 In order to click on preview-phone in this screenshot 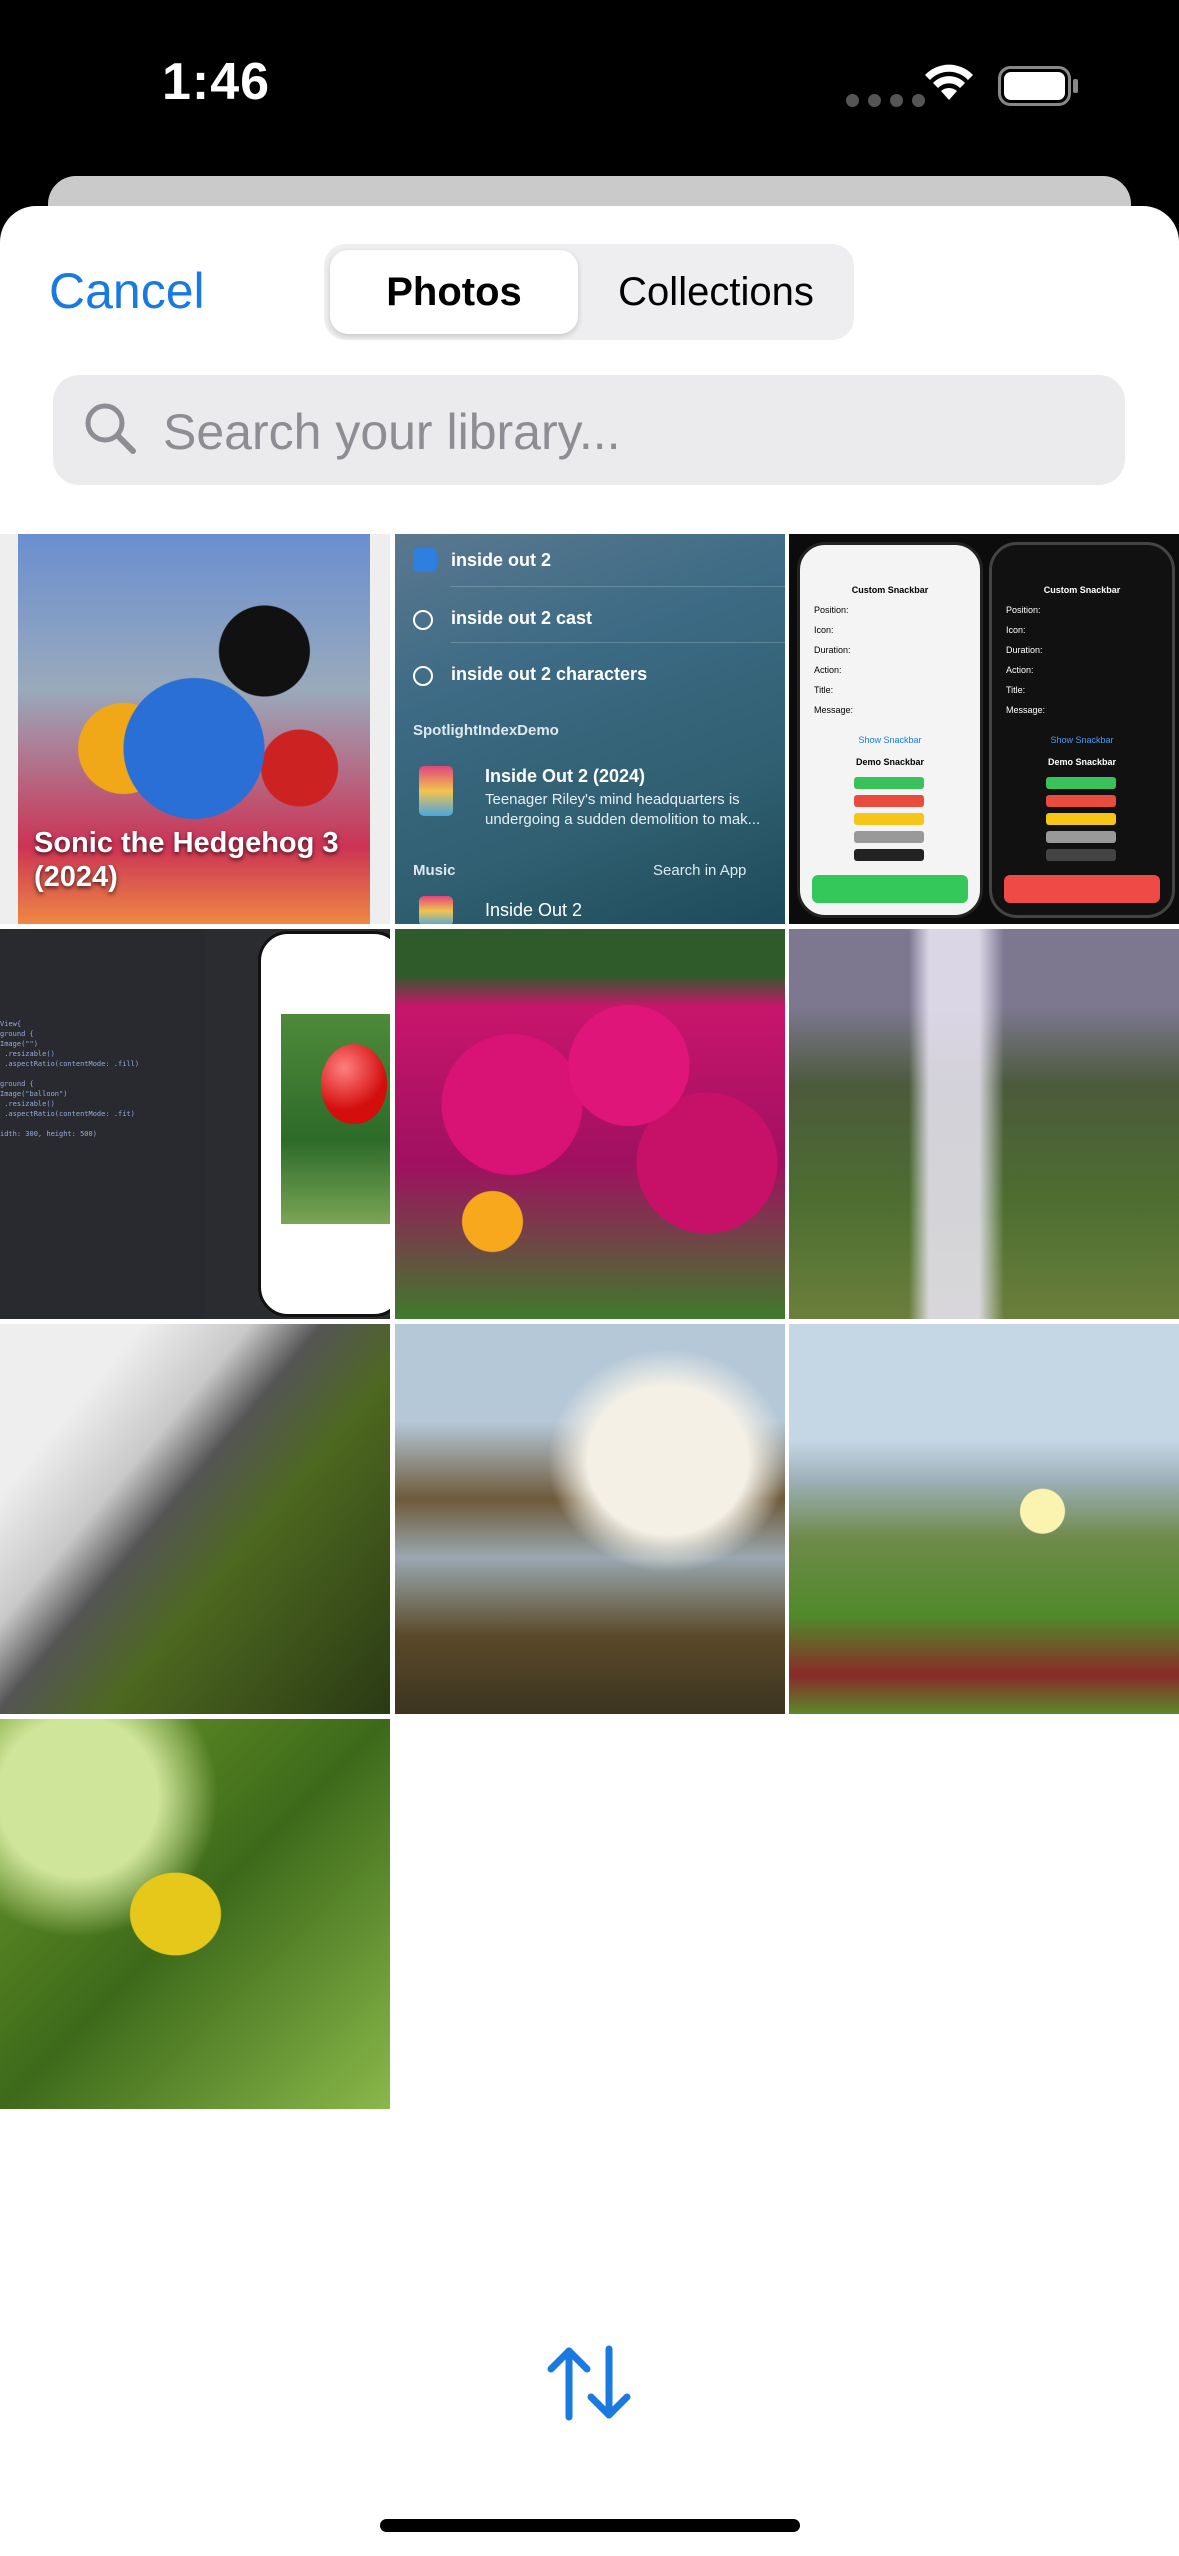, I will do `click(324, 1124)`.